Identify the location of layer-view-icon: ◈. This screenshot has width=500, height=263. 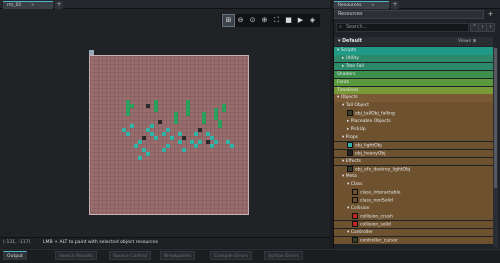
(312, 20).